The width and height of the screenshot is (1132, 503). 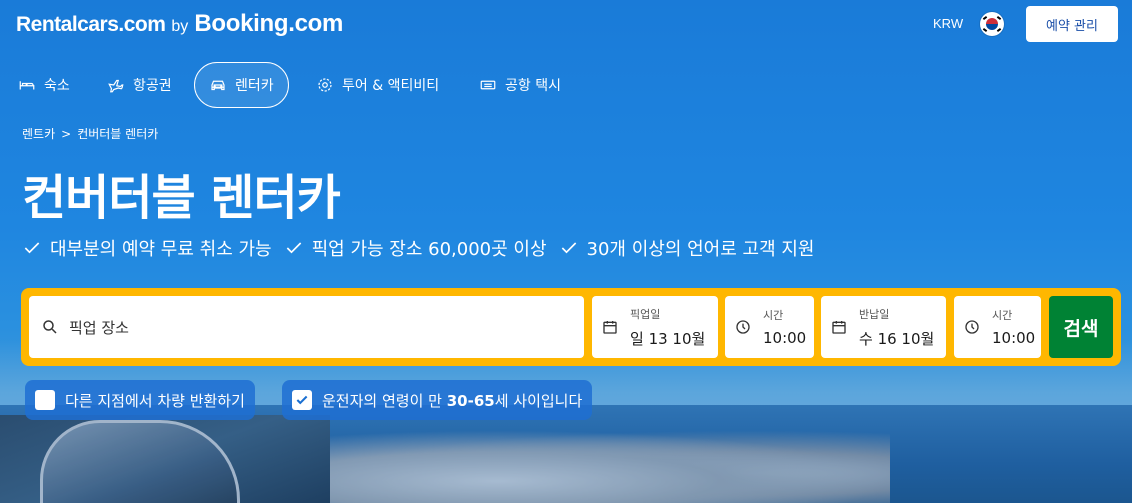 What do you see at coordinates (533, 86) in the screenshot?
I see `nav-label: 공항 택시` at bounding box center [533, 86].